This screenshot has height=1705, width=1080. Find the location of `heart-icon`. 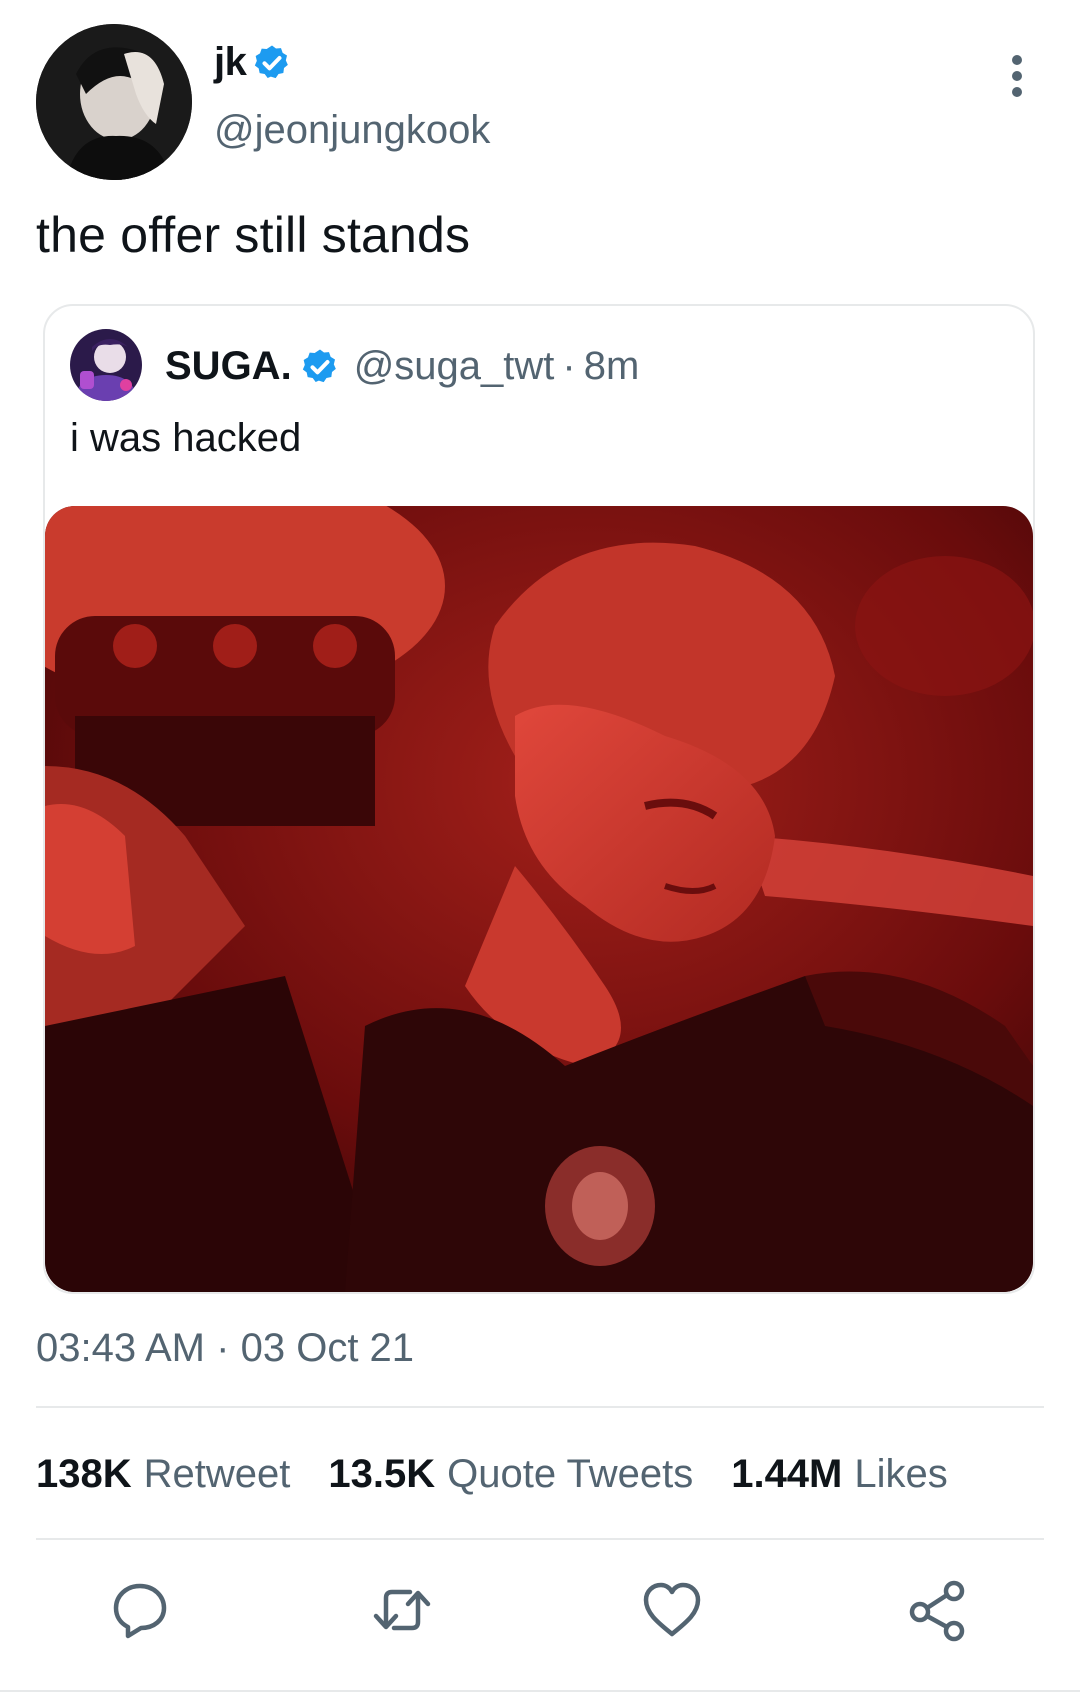

heart-icon is located at coordinates (672, 1609).